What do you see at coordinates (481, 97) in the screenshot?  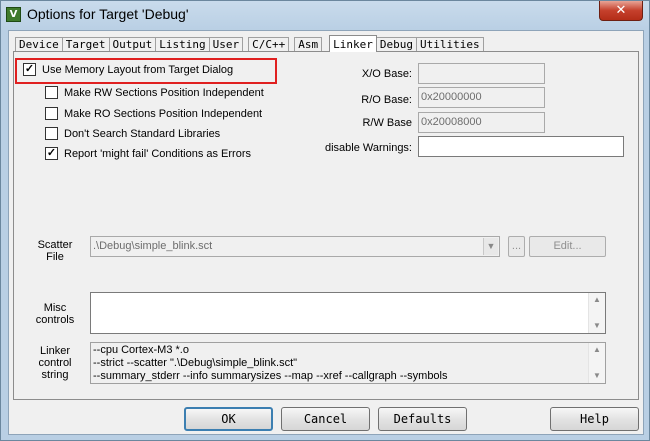 I see `ro-base-field: 0x20000000` at bounding box center [481, 97].